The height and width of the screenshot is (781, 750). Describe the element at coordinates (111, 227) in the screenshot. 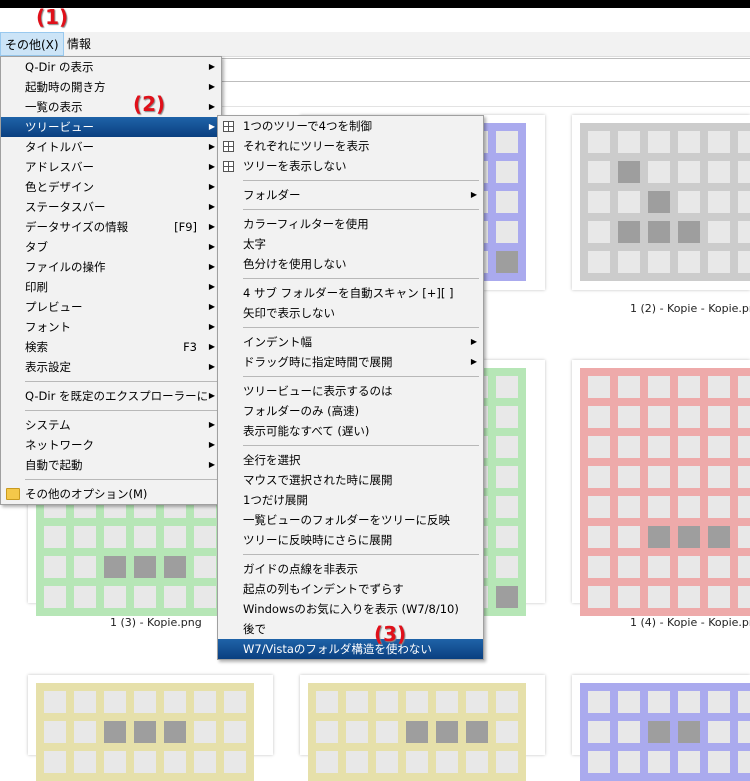

I see `main-menu-item: データサイズの情報 [F9] ▶` at that location.